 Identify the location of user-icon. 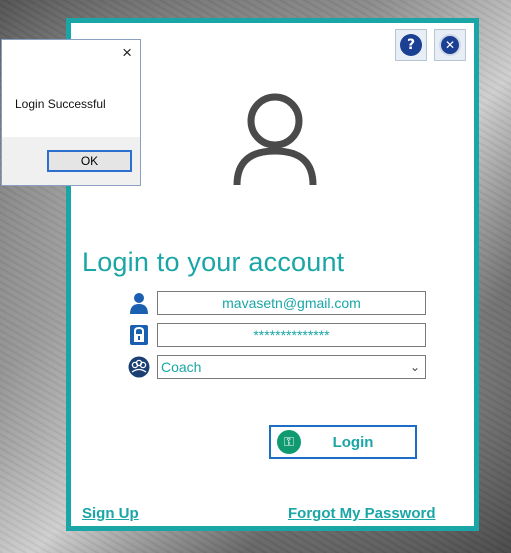
(139, 303).